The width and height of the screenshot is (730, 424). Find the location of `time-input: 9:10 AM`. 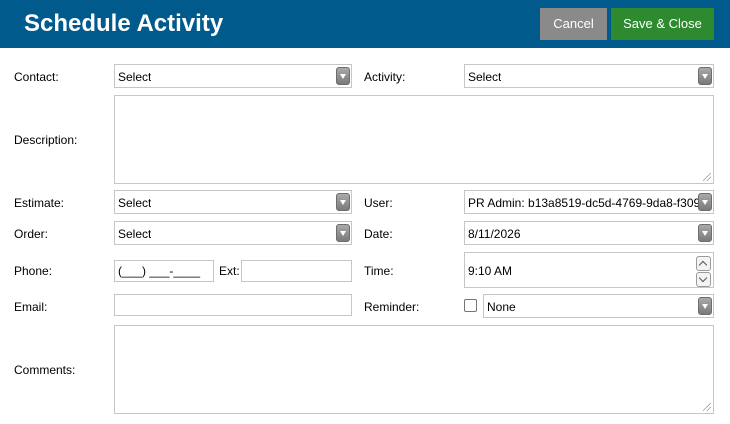

time-input: 9:10 AM is located at coordinates (589, 270).